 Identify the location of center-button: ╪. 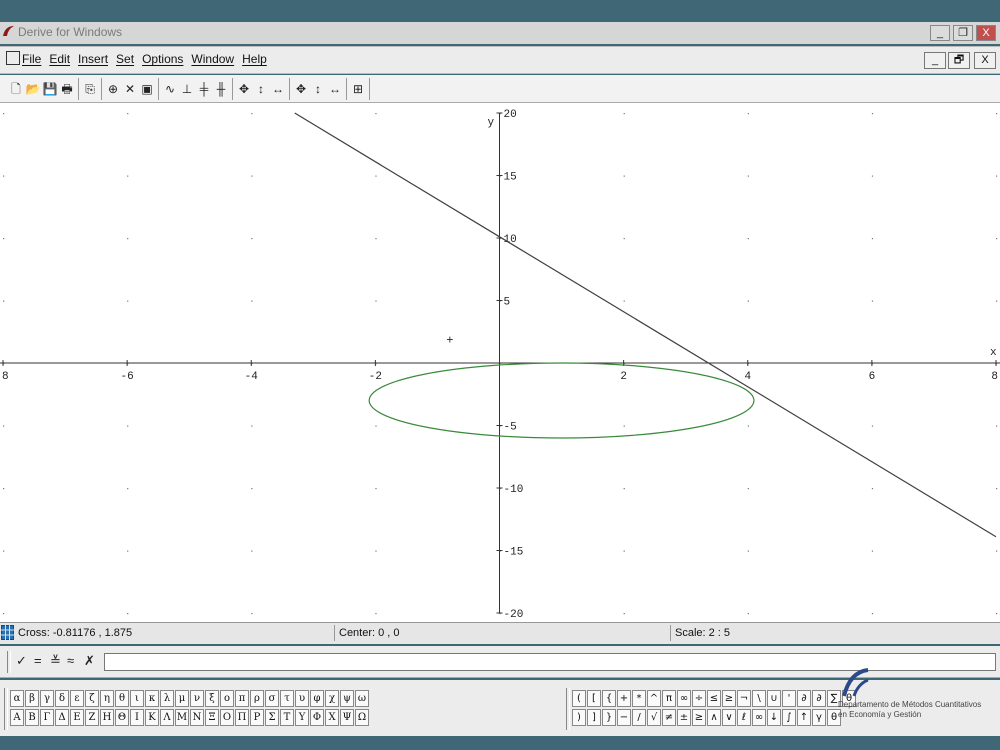
(204, 89).